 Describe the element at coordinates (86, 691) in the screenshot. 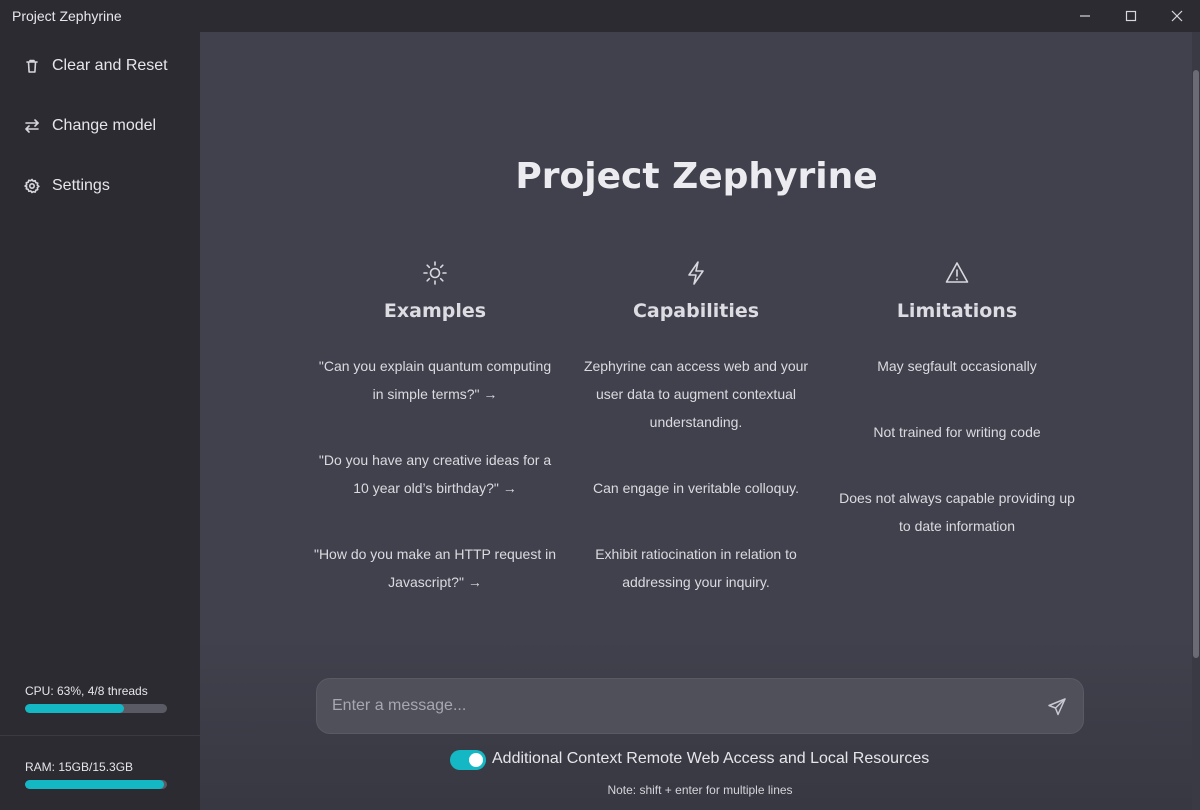

I see `cpu-usage-text: CPU: 63%, 4/8 threads` at that location.